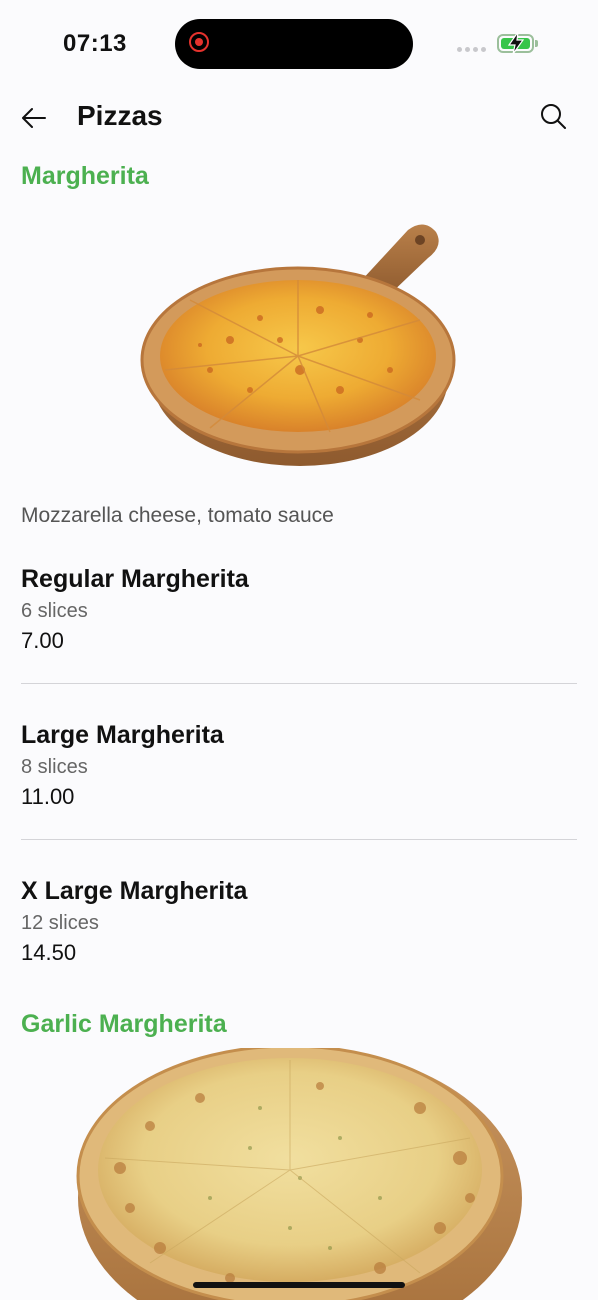 This screenshot has height=1300, width=598. What do you see at coordinates (54, 611) in the screenshot?
I see `item-slices: 6 slices` at bounding box center [54, 611].